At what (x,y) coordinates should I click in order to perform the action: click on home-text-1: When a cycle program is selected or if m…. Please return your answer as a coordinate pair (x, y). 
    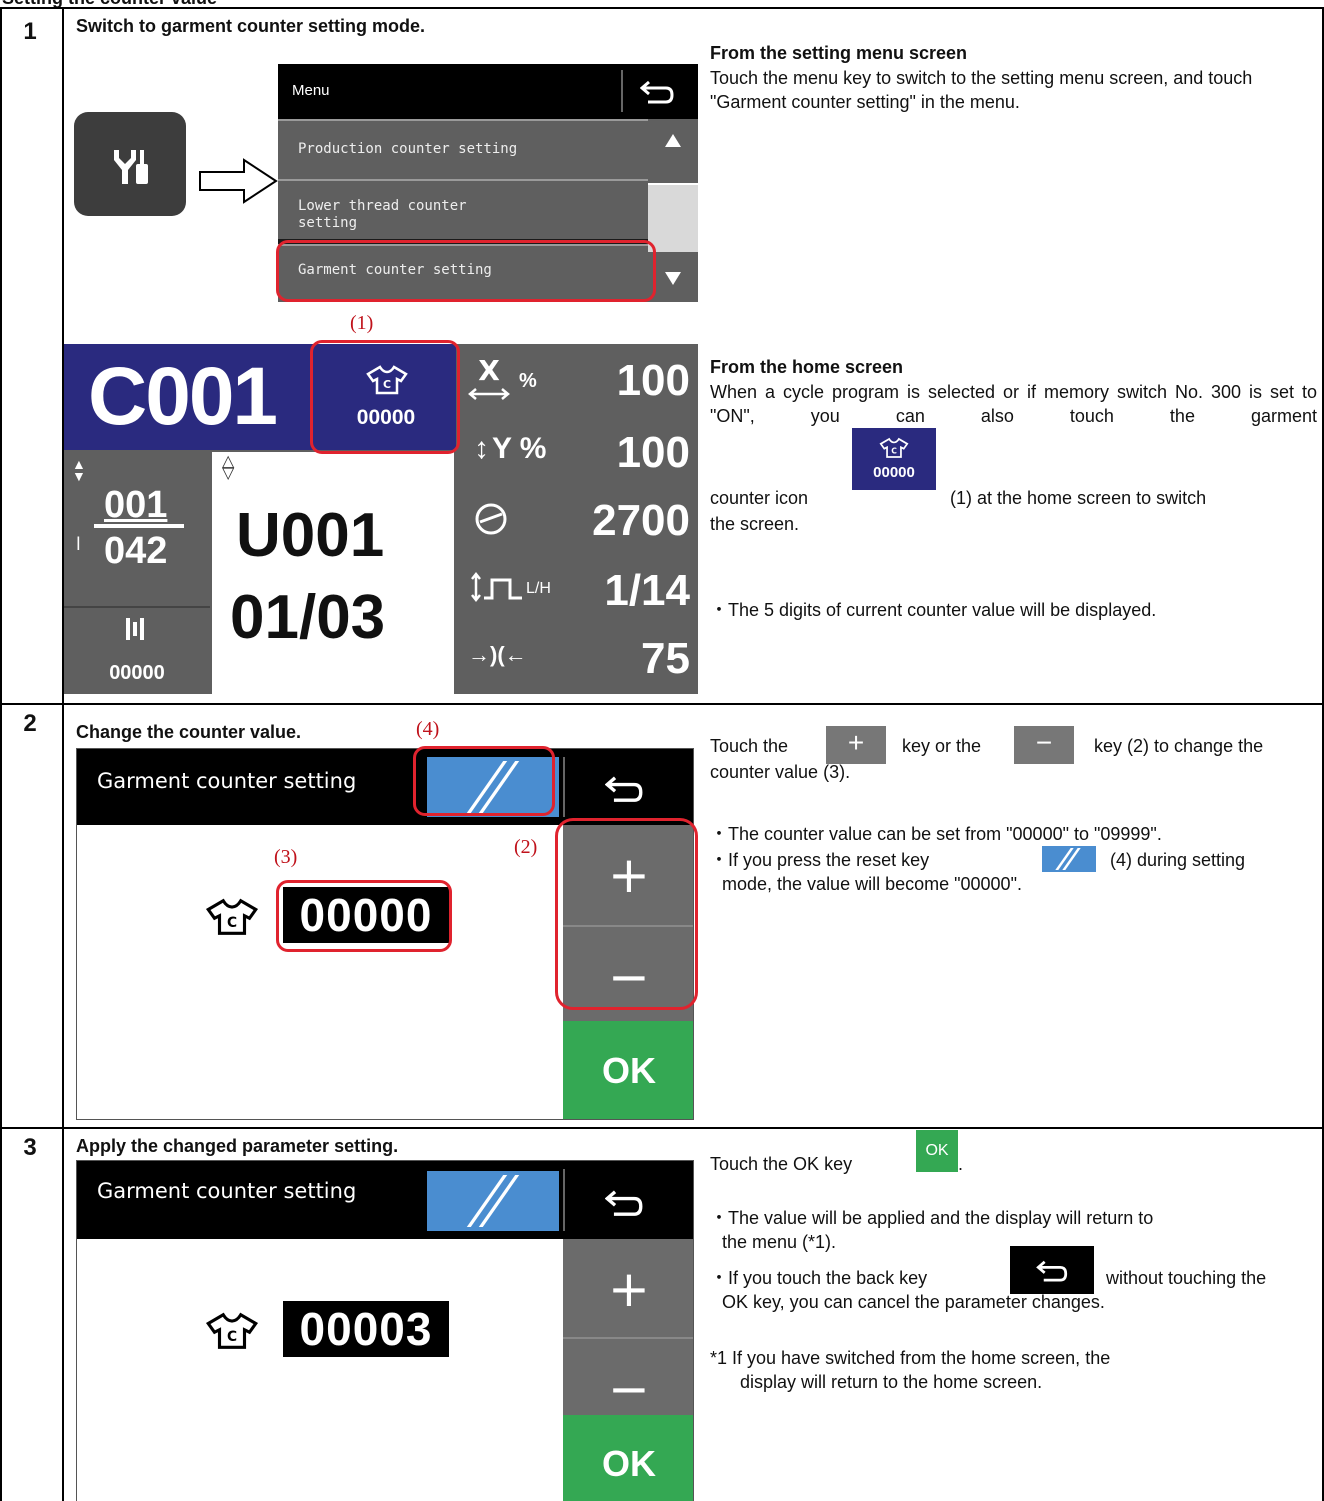
    Looking at the image, I should click on (1013, 404).